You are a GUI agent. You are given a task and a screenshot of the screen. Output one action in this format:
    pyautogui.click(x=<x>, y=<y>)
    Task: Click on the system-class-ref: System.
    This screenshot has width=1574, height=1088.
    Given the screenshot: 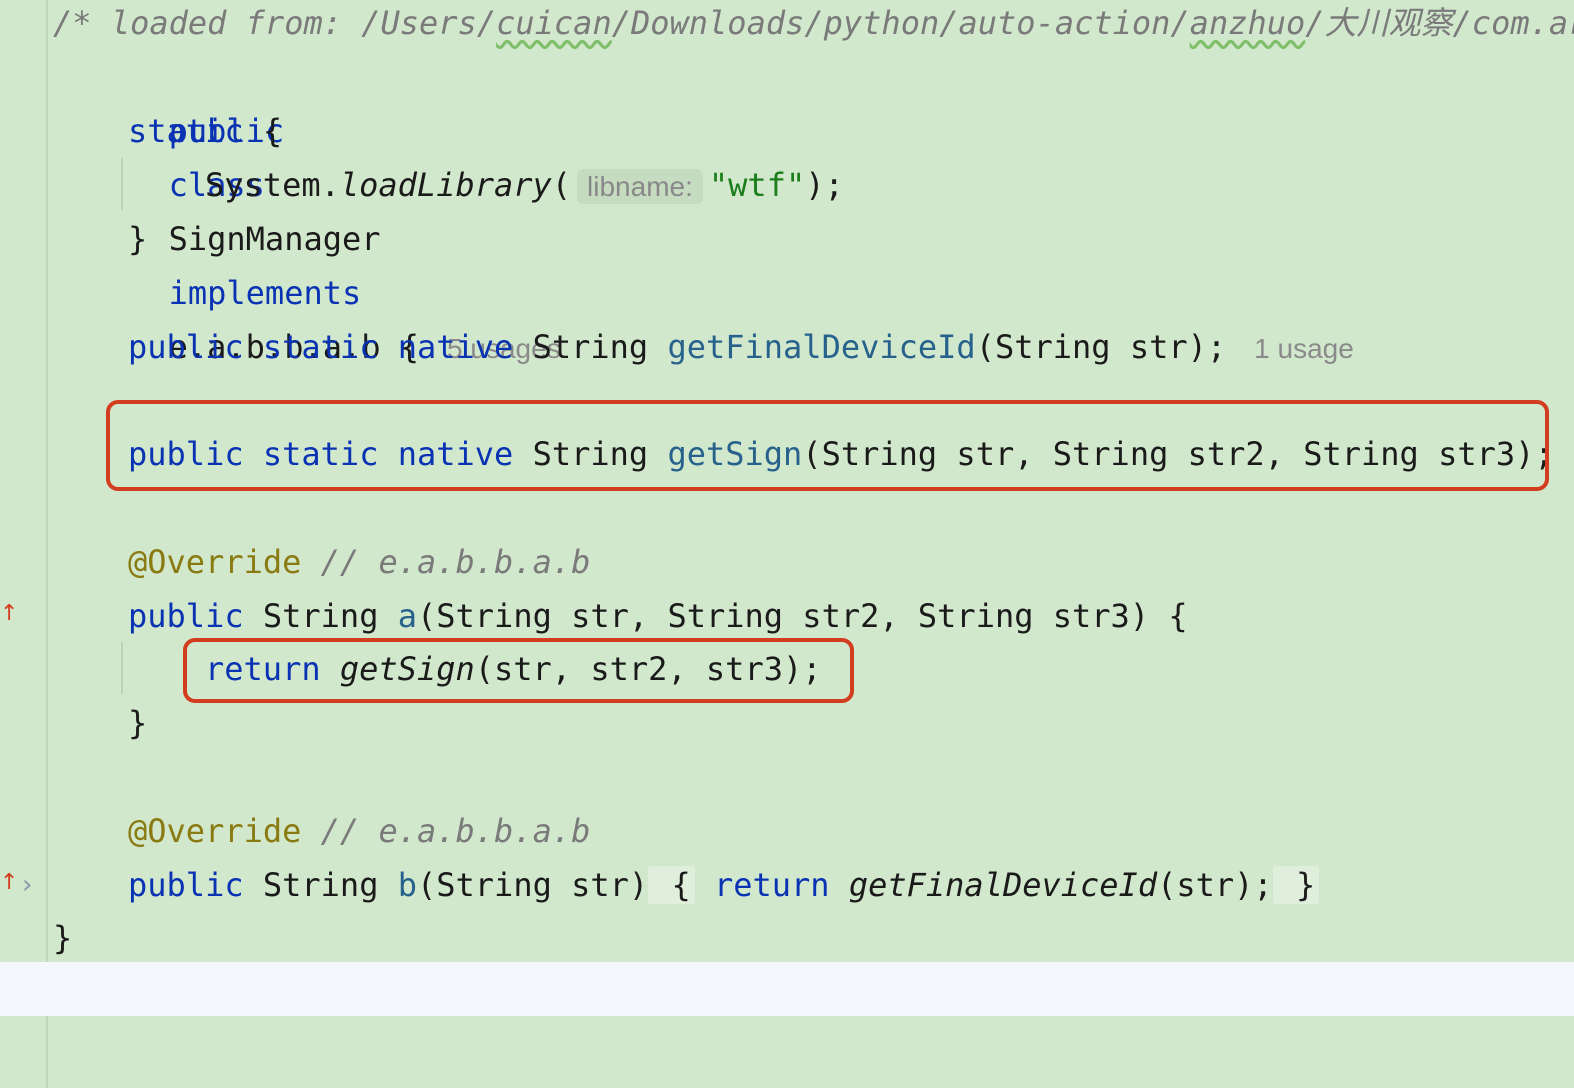 What is the action you would take?
    pyautogui.click(x=272, y=185)
    